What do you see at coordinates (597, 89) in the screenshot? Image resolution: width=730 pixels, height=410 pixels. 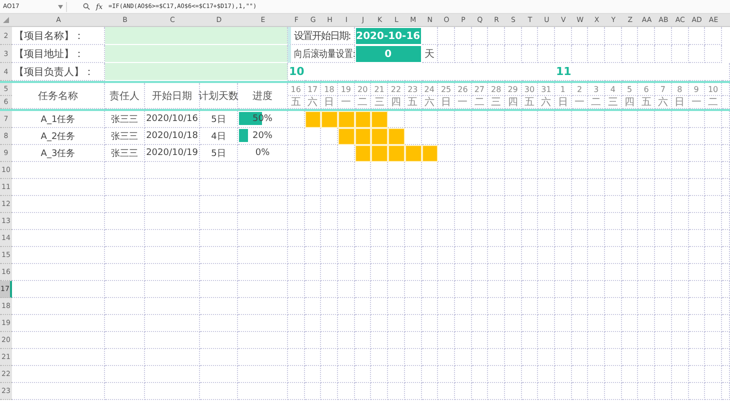 I see `day-number: 3` at bounding box center [597, 89].